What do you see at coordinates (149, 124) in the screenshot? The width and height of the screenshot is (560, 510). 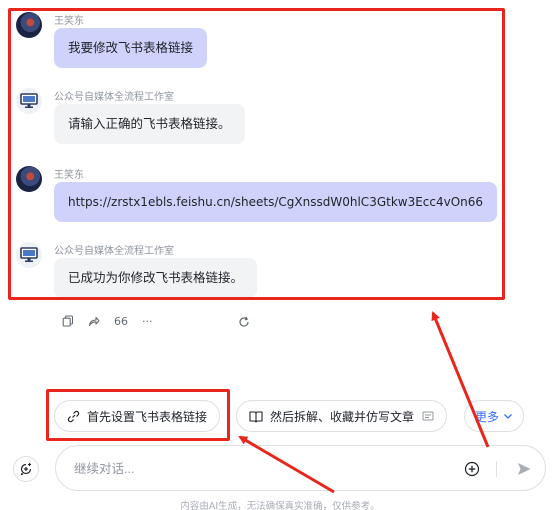 I see `message-bubble: 请输入正确的飞书表格链接。` at bounding box center [149, 124].